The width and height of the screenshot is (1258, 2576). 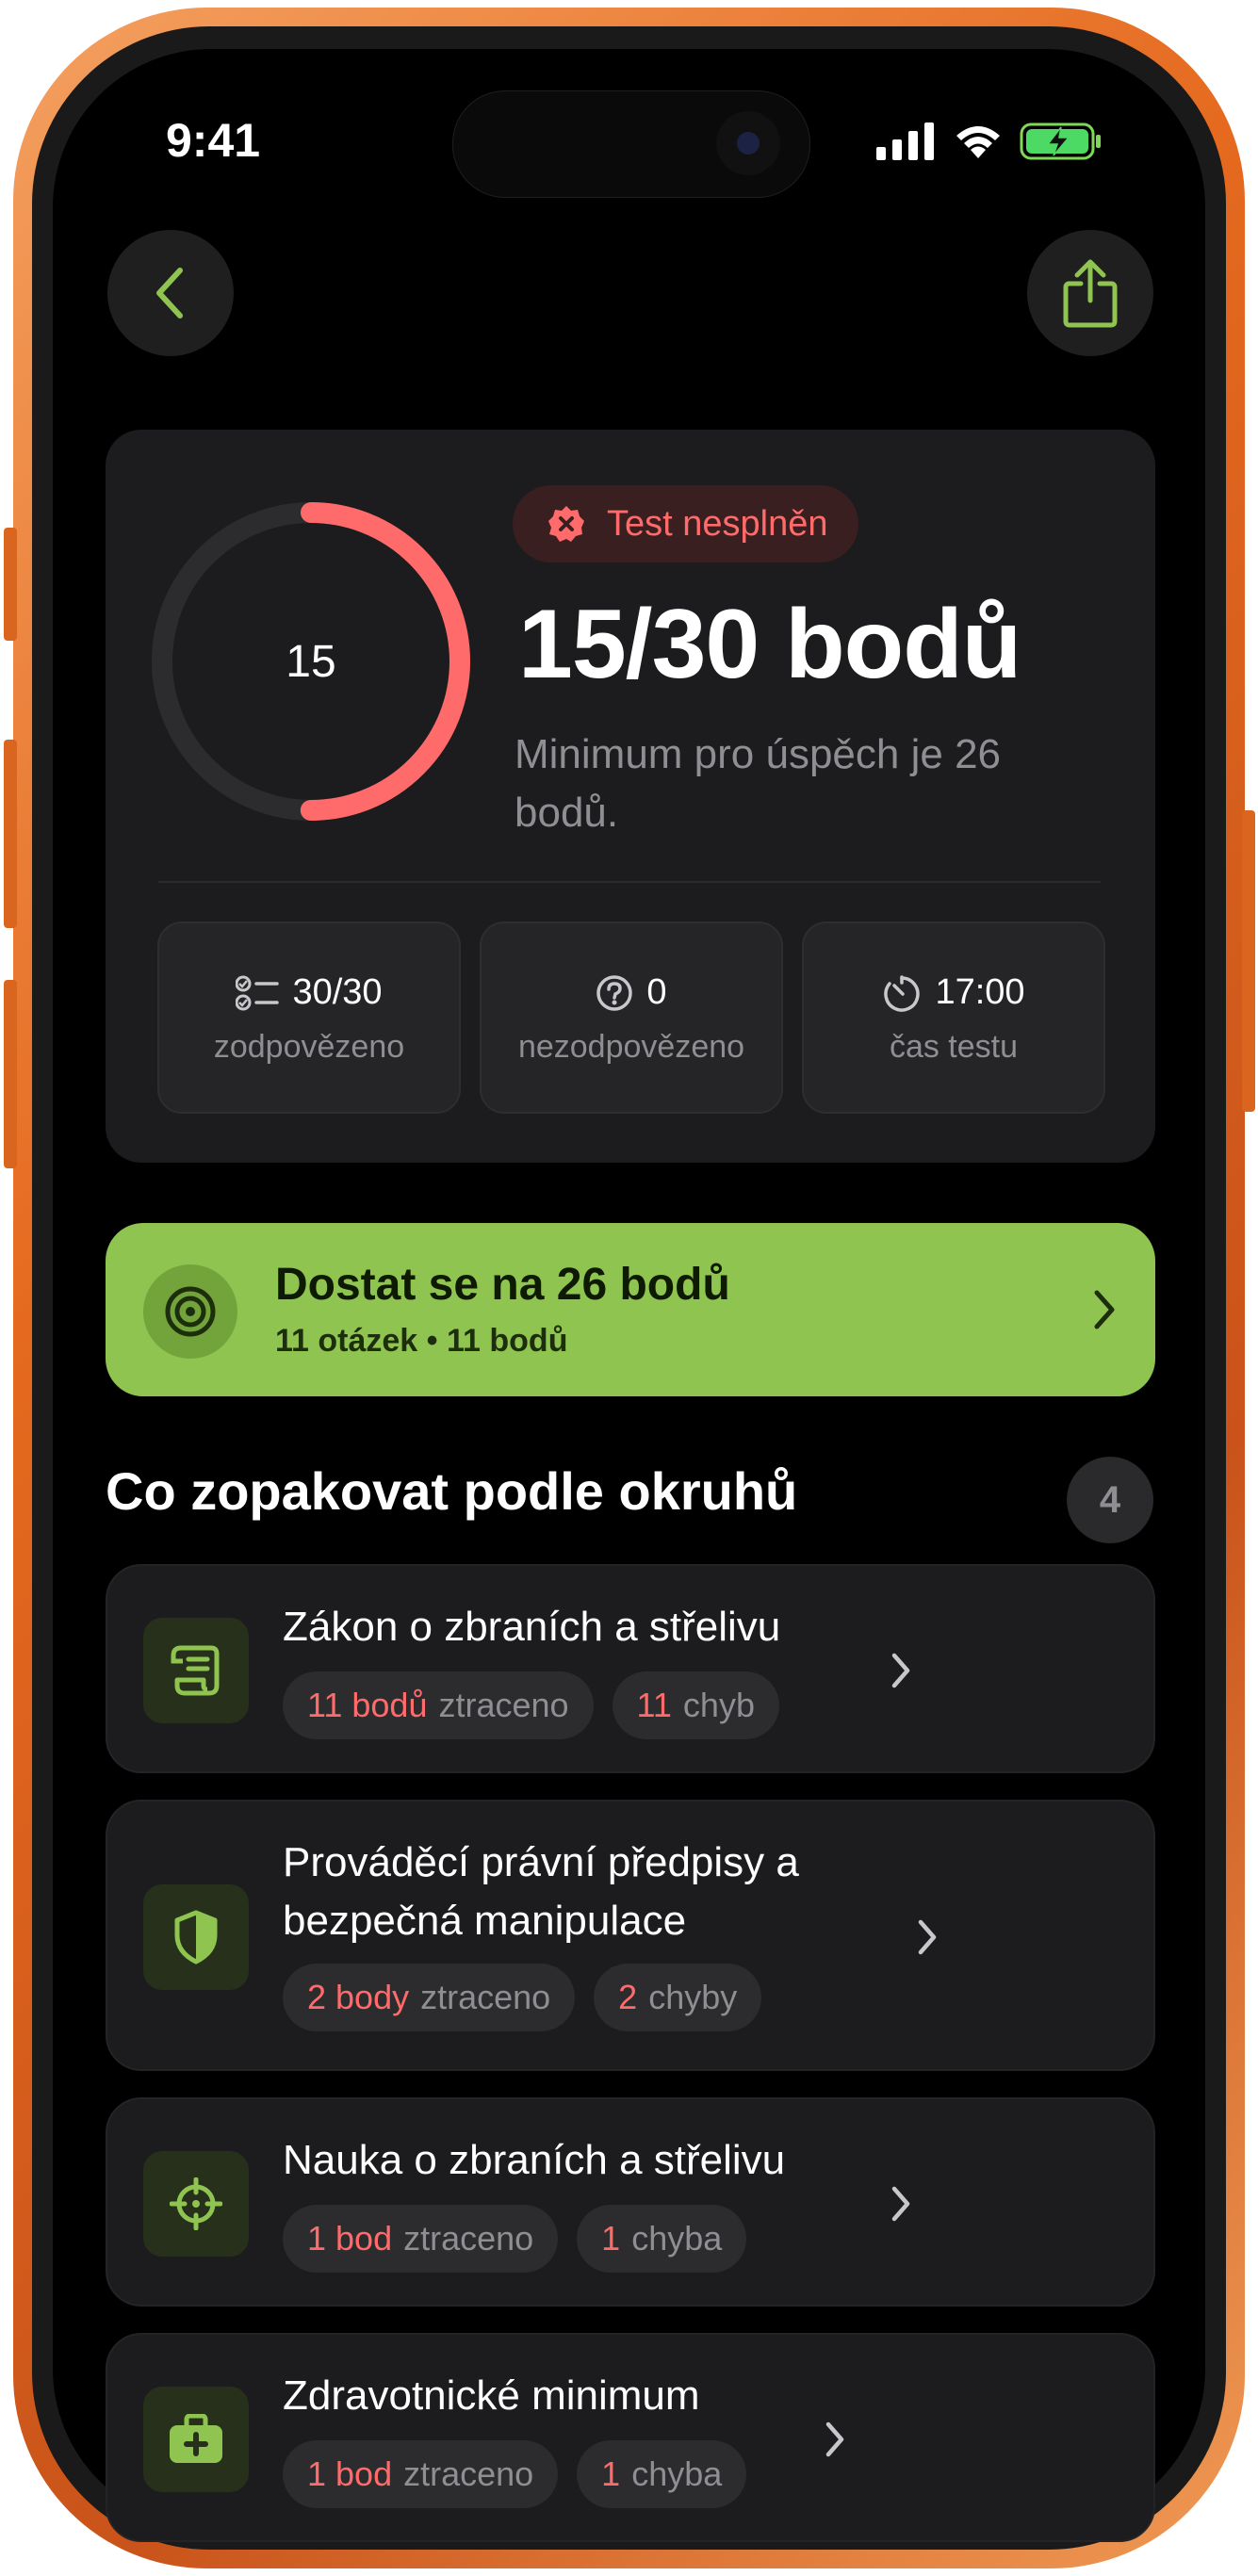 I want to click on minimum-text: Minimum pro úspěch je 26 bodů., so click(x=758, y=783).